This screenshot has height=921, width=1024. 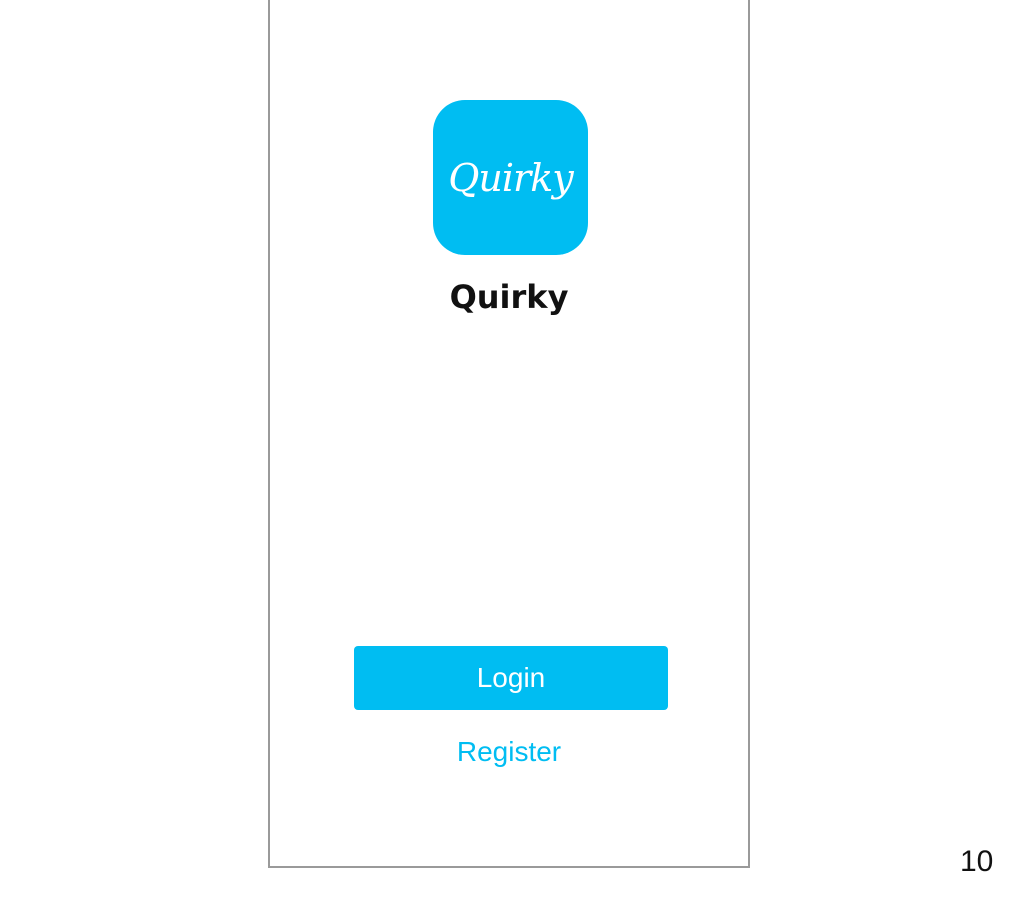 I want to click on app-title: Quirky, so click(x=509, y=297).